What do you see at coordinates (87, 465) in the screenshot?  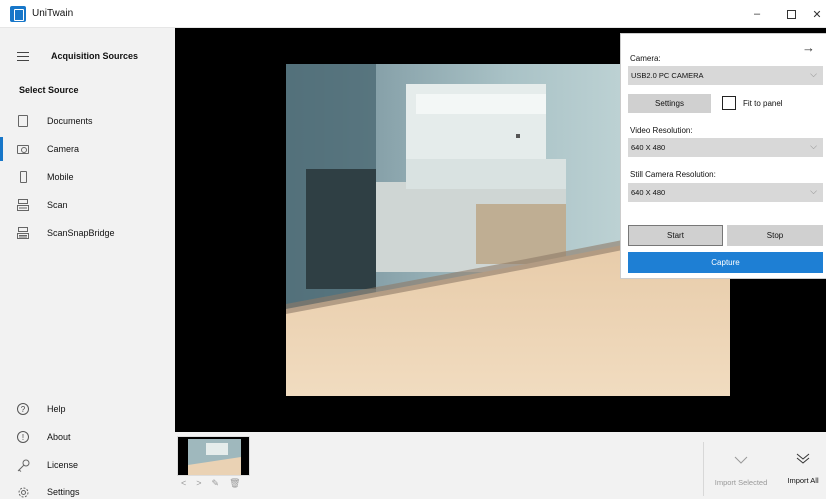 I see `sidebar-item-license: License` at bounding box center [87, 465].